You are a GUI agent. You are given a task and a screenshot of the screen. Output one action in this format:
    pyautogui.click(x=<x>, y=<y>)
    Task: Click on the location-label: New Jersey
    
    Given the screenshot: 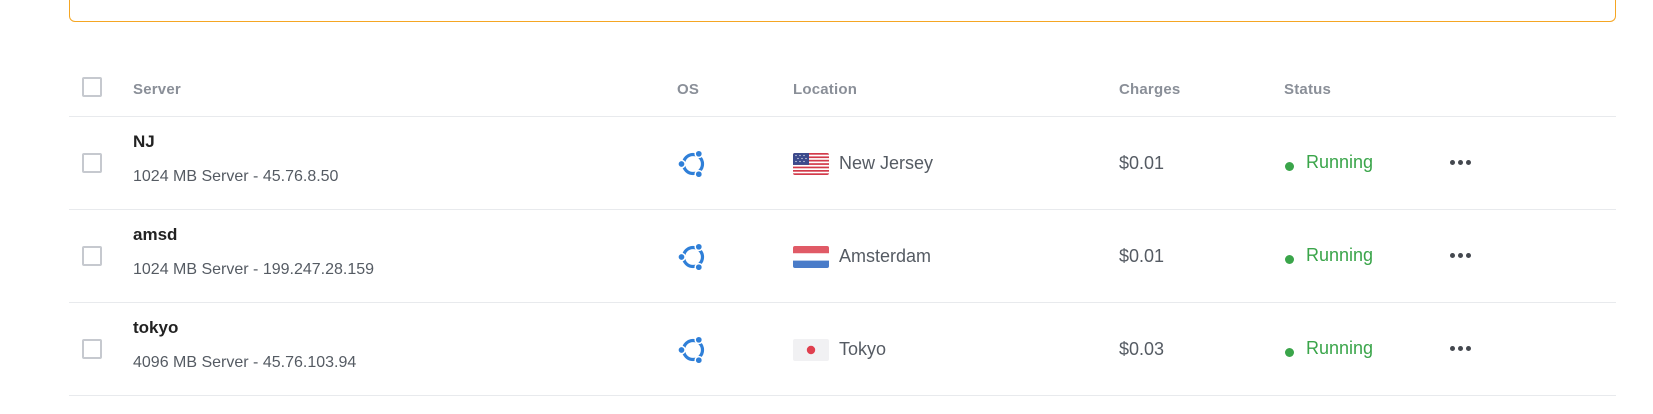 What is the action you would take?
    pyautogui.click(x=886, y=163)
    